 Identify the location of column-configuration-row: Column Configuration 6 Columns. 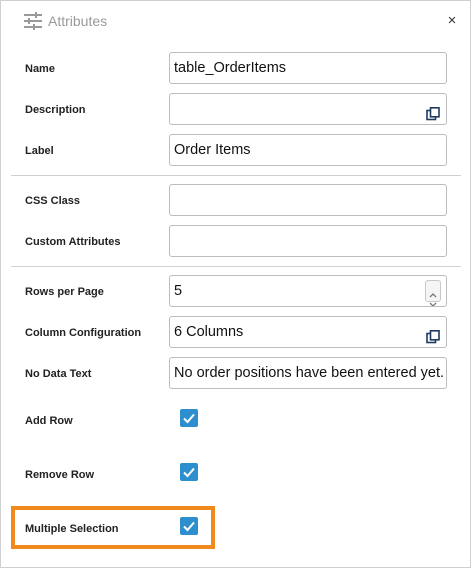
(235, 333).